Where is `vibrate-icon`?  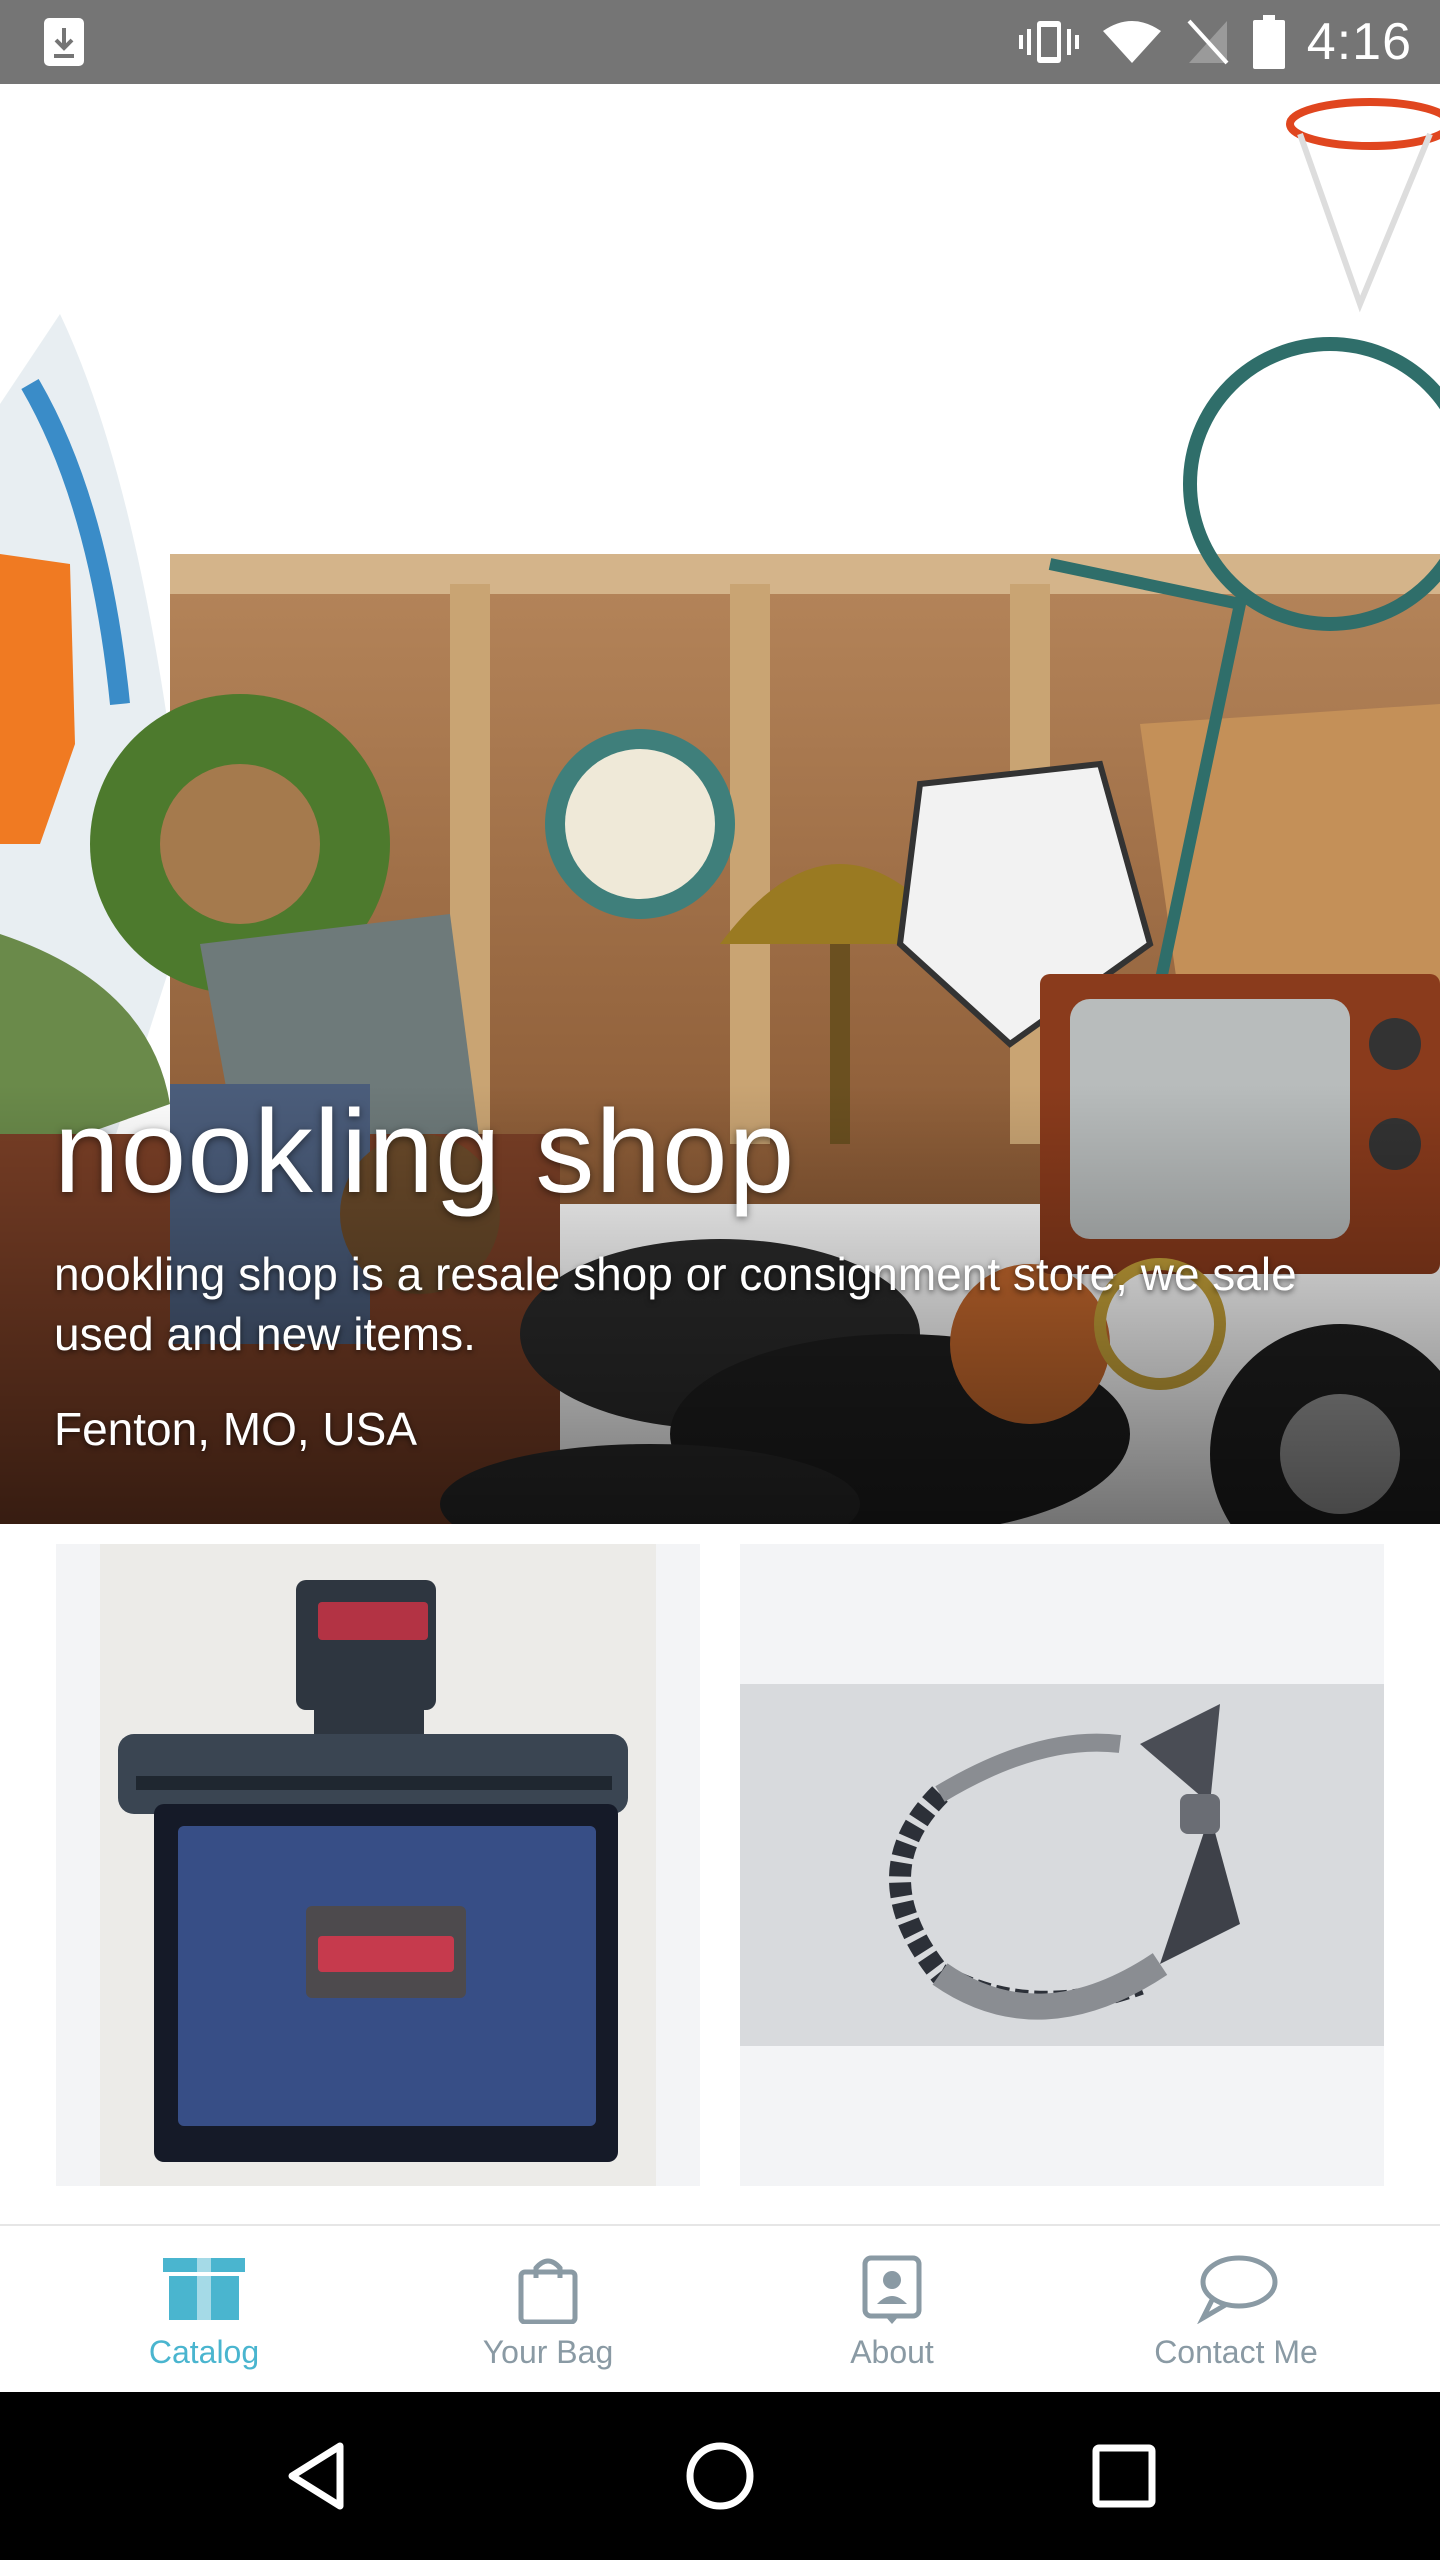 vibrate-icon is located at coordinates (1048, 42).